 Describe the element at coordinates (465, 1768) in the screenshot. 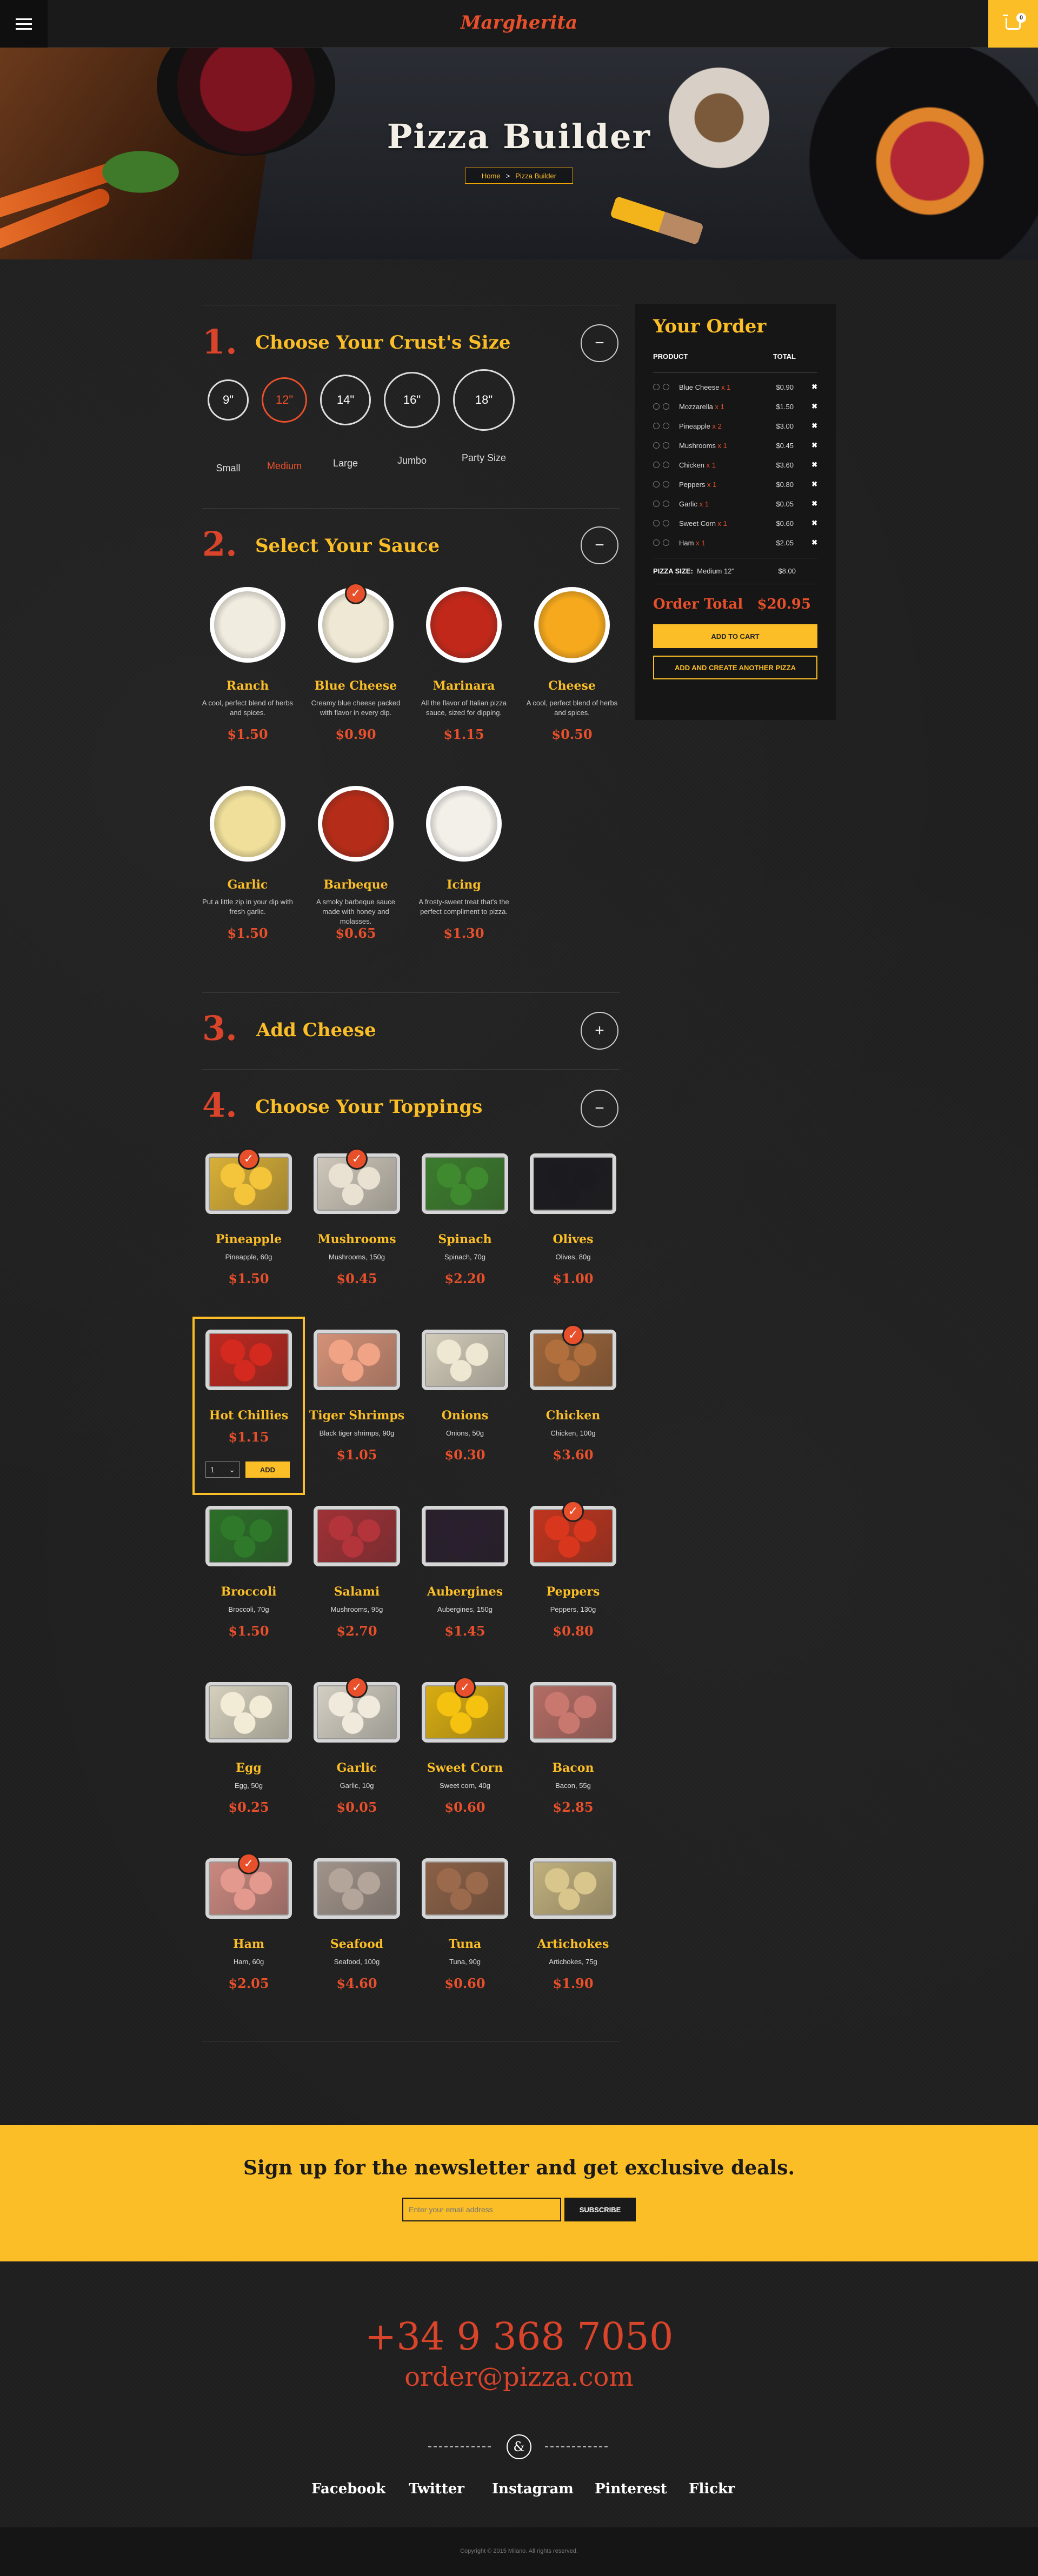

I see `topping-name: Sweet Corn` at that location.